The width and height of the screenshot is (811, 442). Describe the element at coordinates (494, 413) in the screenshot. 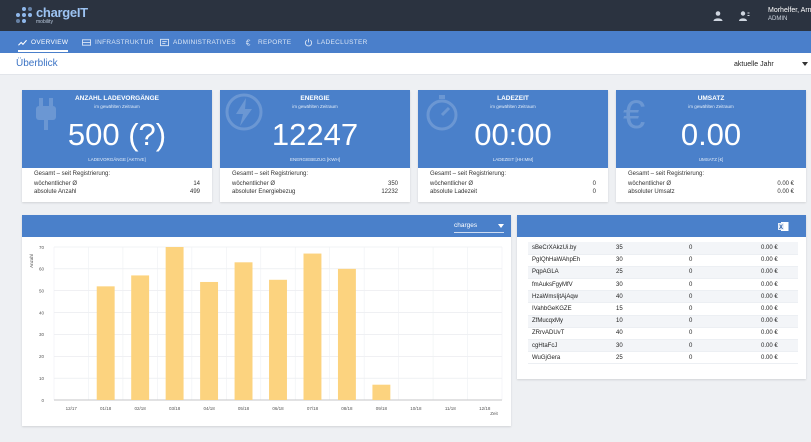

I see `x-axis-label: Zeit` at that location.